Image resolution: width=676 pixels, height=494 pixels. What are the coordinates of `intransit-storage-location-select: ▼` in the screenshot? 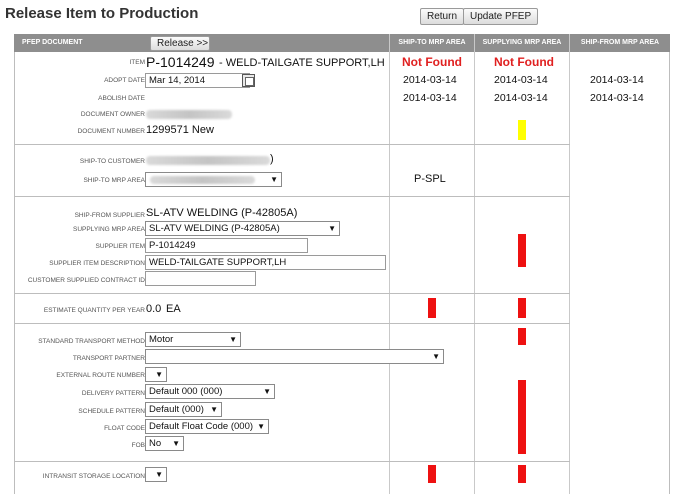 It's located at (156, 474).